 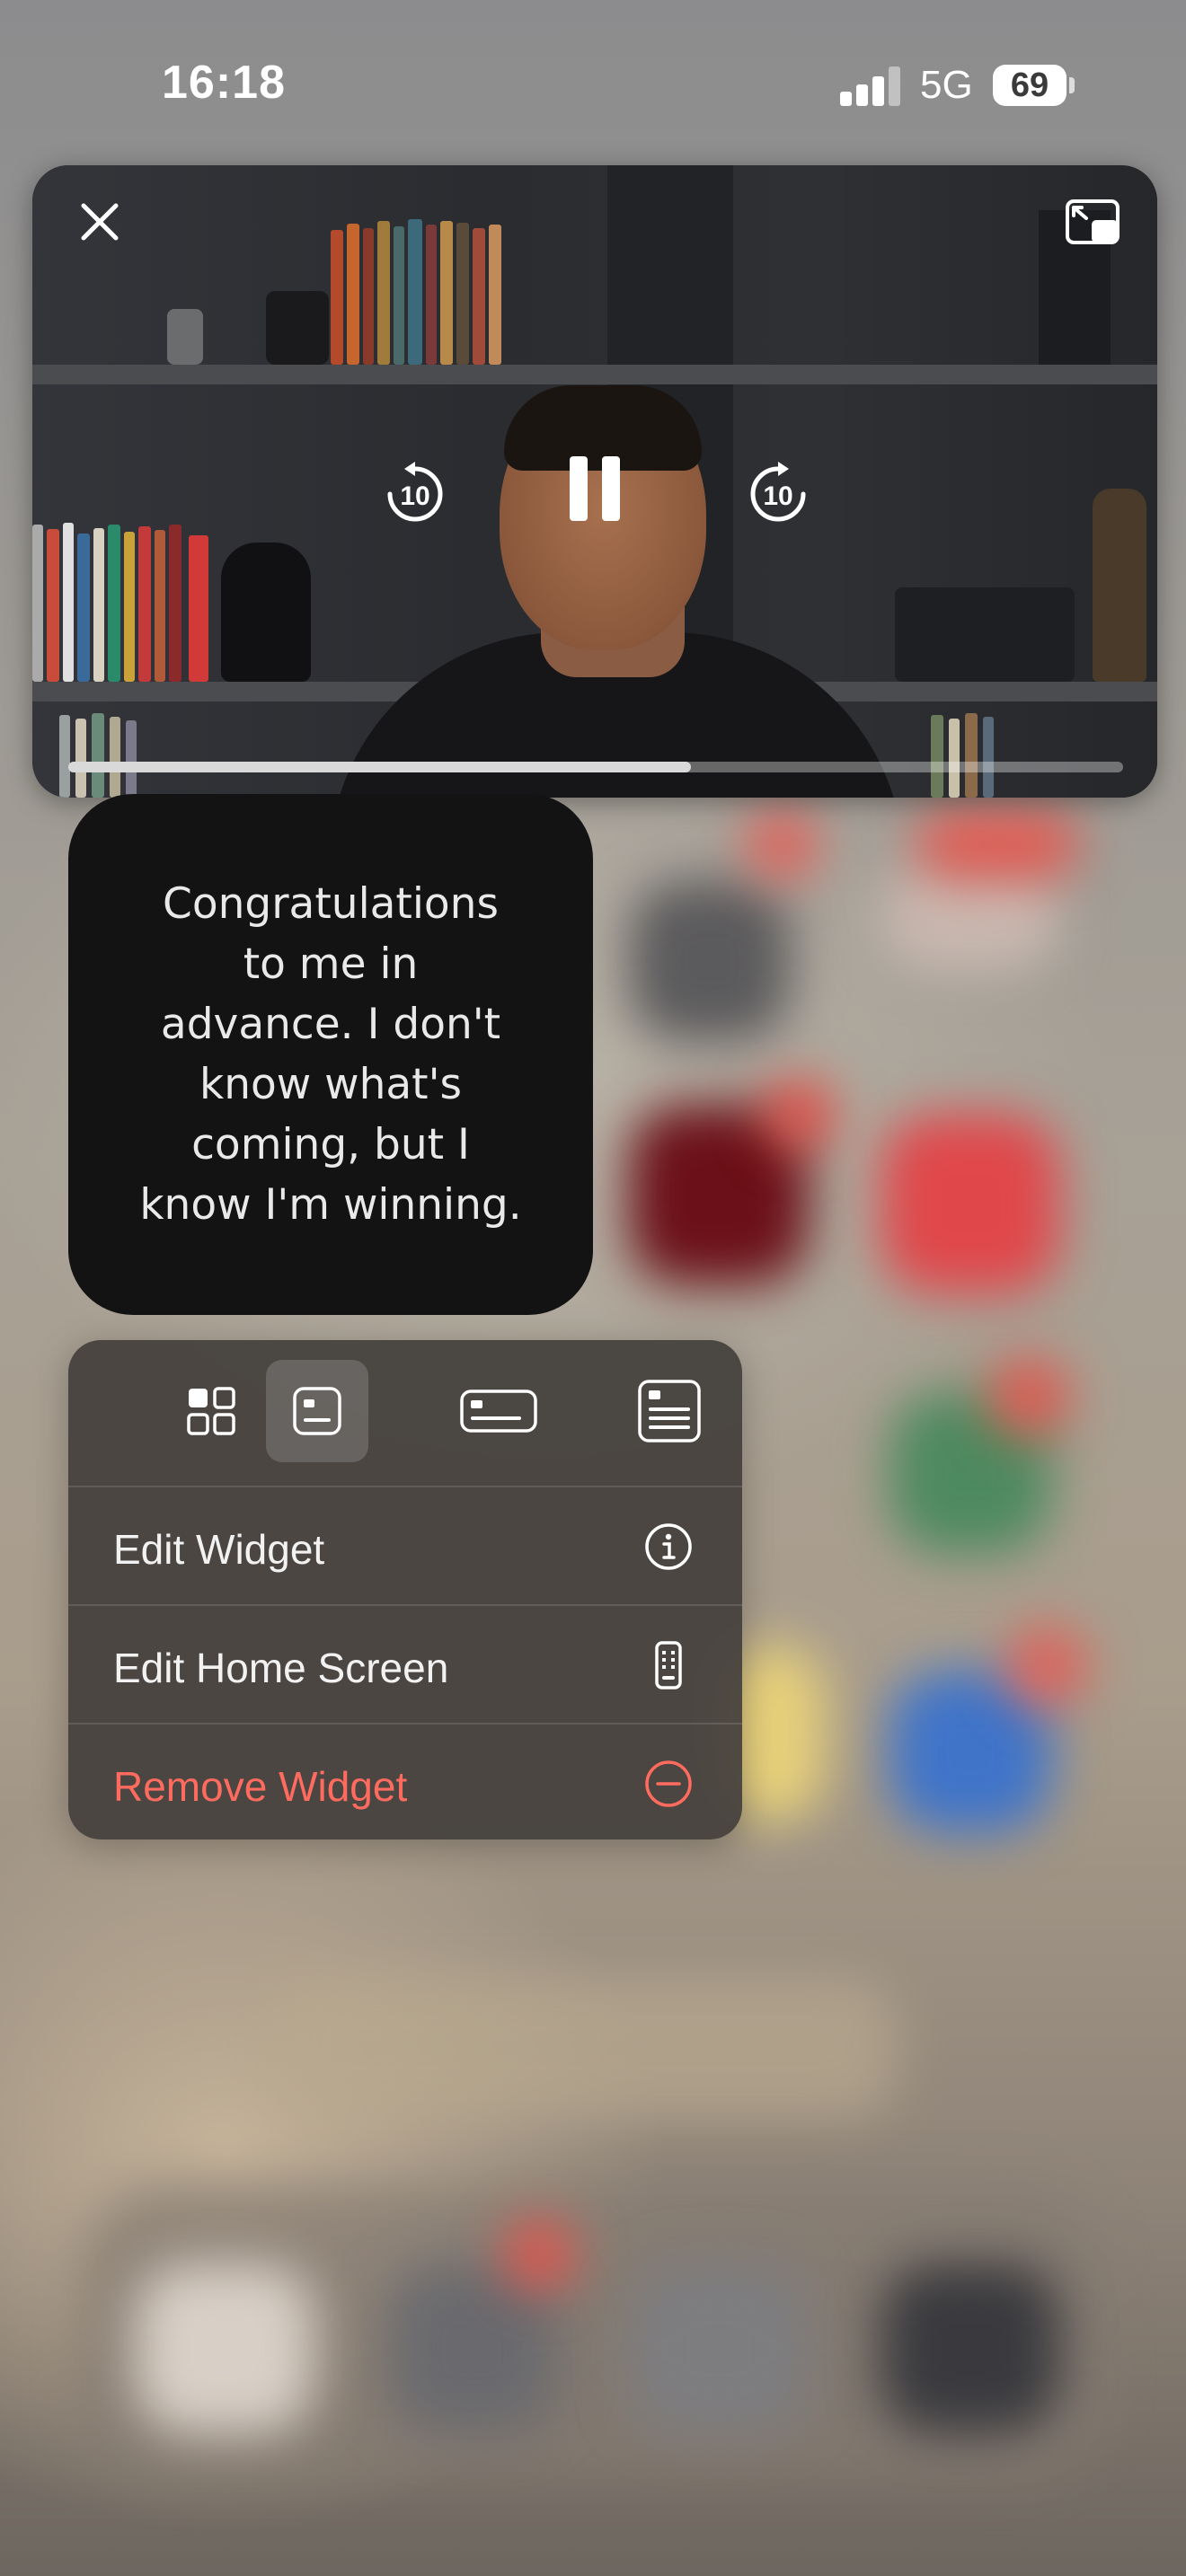 What do you see at coordinates (1072, 85) in the screenshot?
I see `battery-cap` at bounding box center [1072, 85].